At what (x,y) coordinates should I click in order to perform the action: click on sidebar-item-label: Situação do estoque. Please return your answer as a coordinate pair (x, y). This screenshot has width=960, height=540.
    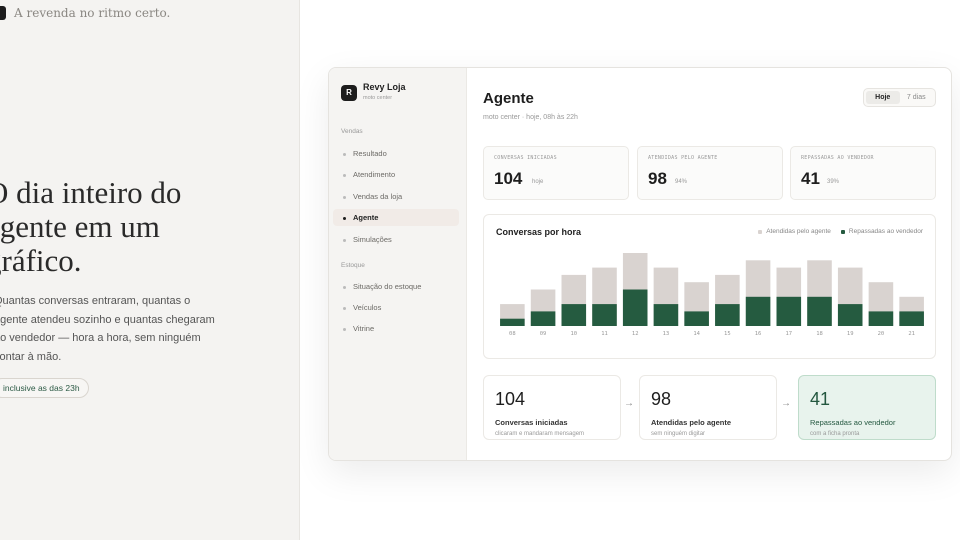
    Looking at the image, I should click on (387, 286).